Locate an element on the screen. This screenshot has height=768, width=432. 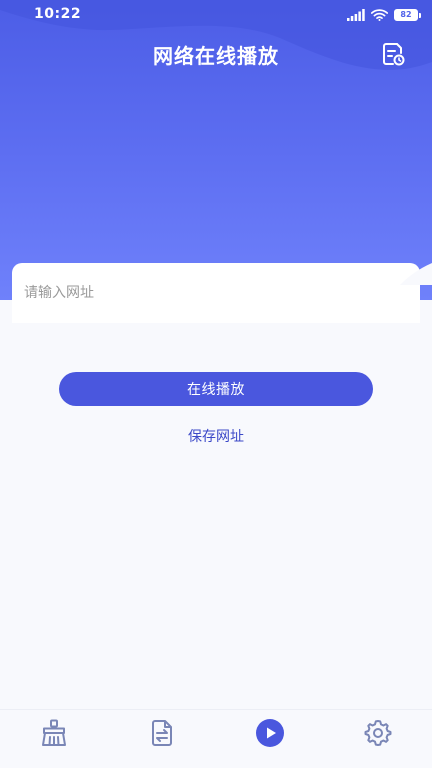
play-online-button: 在线播放 is located at coordinates (216, 389).